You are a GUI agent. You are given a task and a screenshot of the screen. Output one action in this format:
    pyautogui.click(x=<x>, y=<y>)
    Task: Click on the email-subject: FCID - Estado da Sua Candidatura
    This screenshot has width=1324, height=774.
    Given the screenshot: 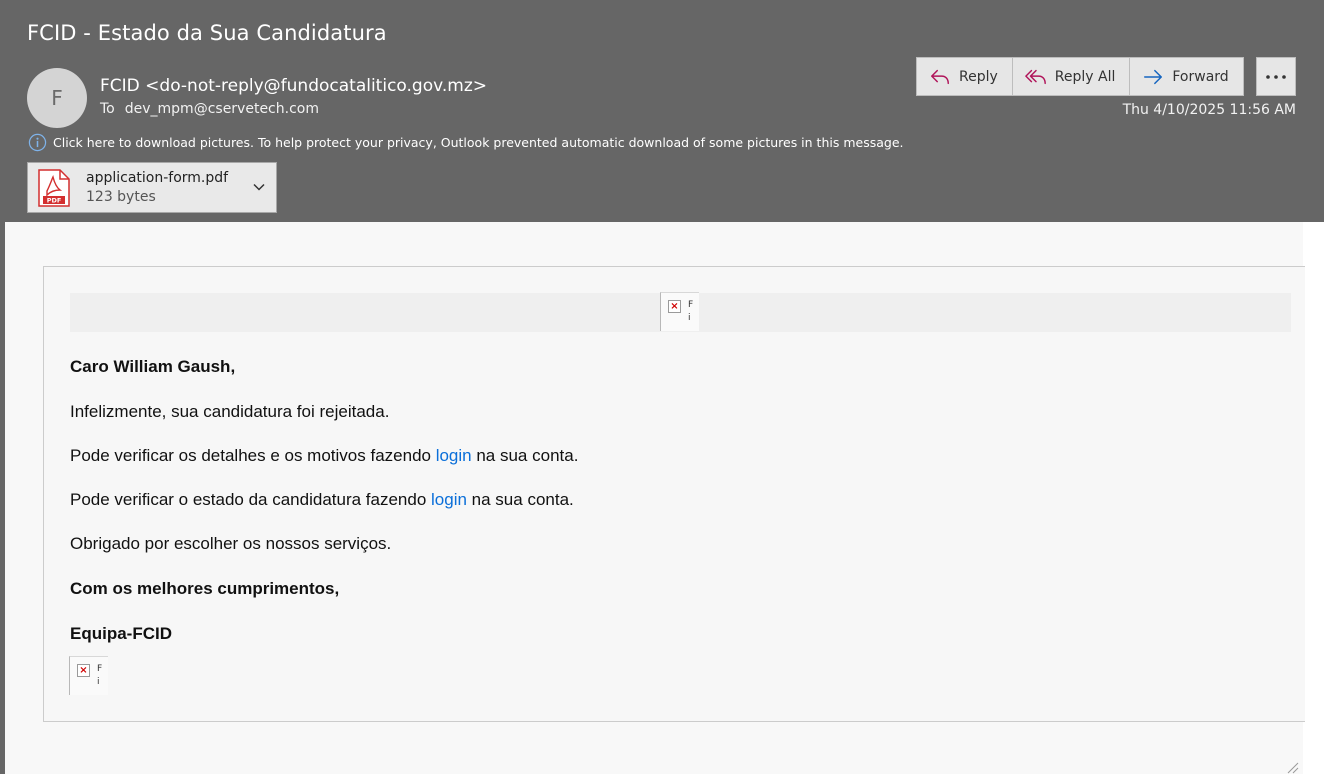 What is the action you would take?
    pyautogui.click(x=207, y=33)
    